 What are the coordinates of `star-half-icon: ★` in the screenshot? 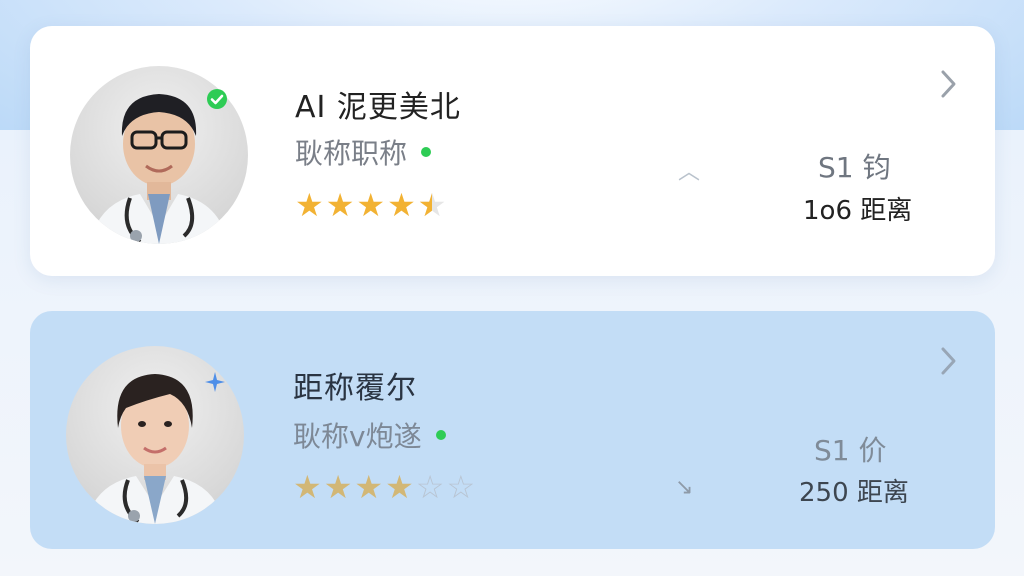 It's located at (432, 205).